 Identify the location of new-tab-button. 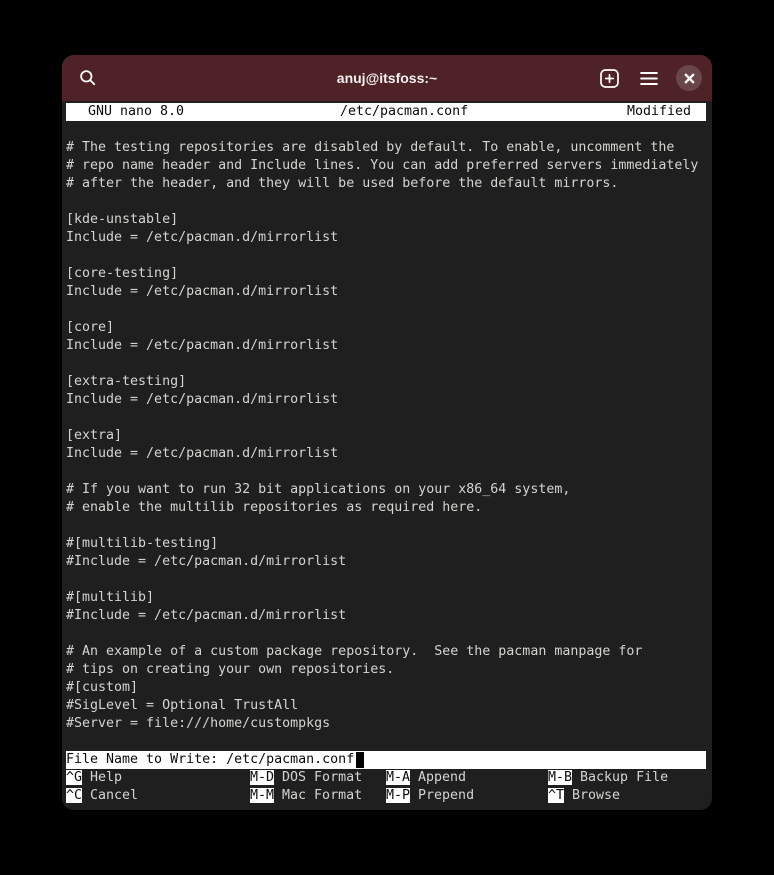
(609, 78).